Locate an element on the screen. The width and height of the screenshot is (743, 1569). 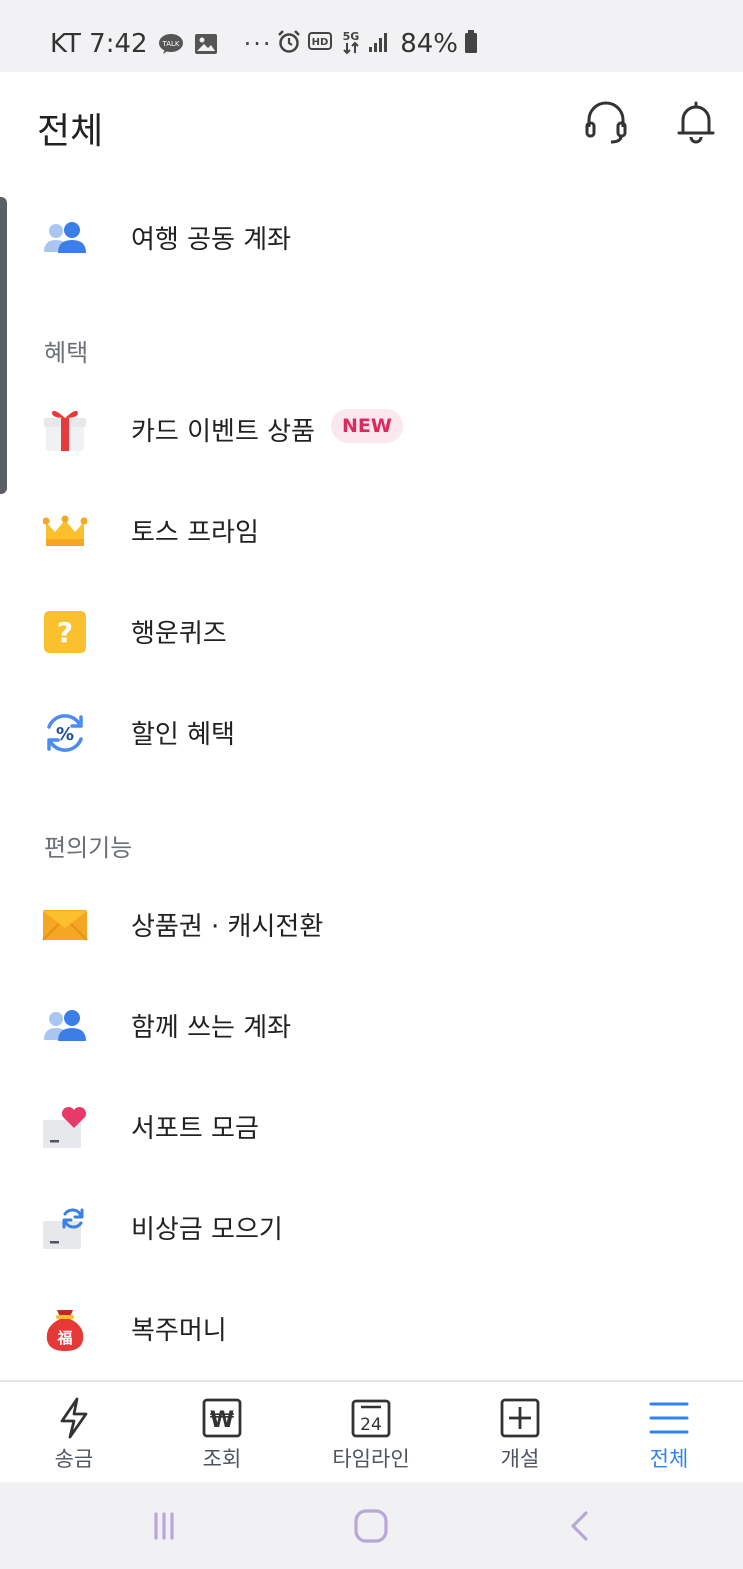
section-header-benefits: 혜택 is located at coordinates (66, 353).